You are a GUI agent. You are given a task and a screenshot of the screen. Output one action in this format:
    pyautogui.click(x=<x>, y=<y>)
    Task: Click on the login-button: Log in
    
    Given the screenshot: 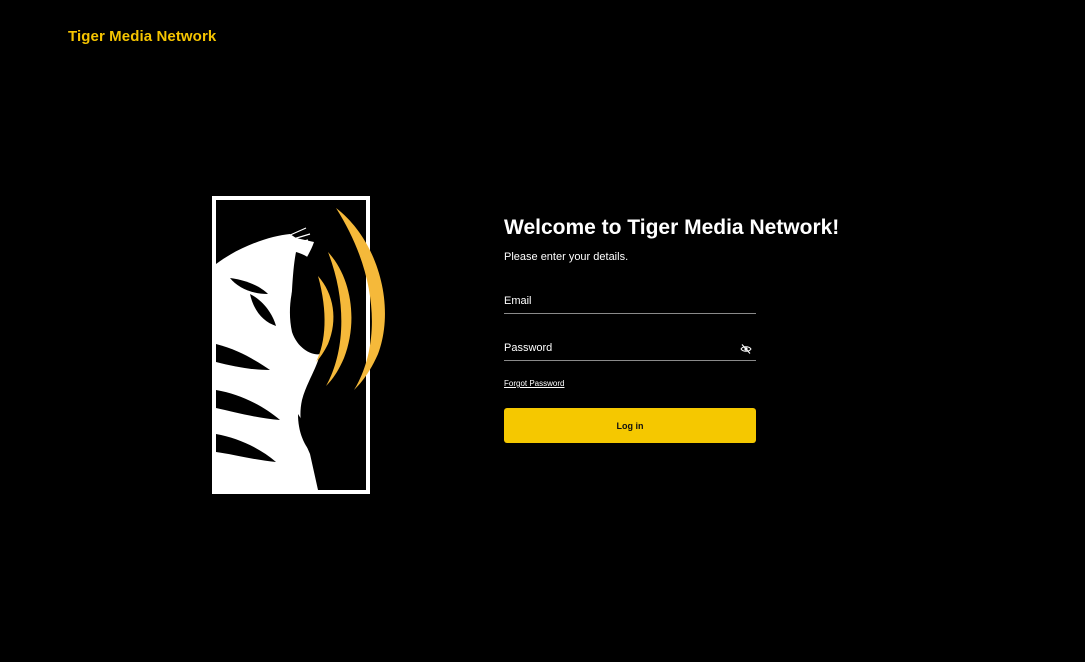 What is the action you would take?
    pyautogui.click(x=630, y=425)
    